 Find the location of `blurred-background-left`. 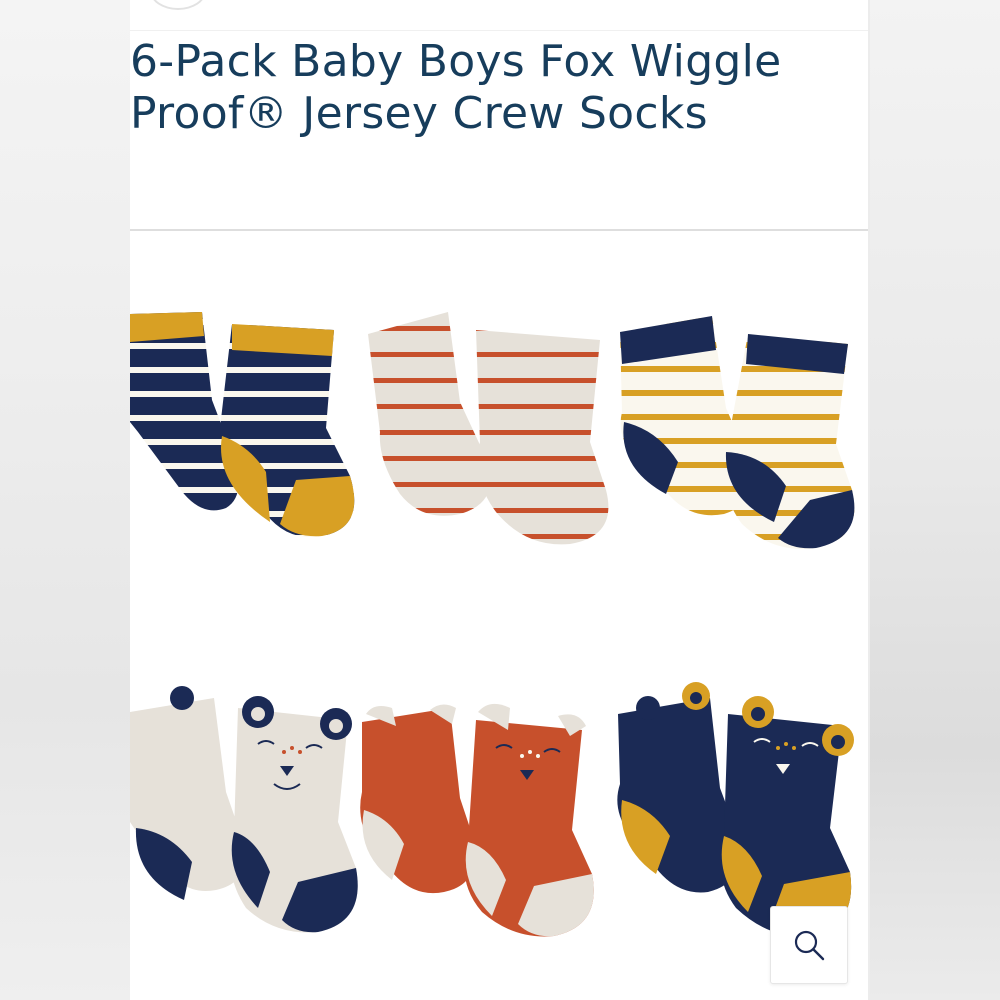

blurred-background-left is located at coordinates (65, 500).